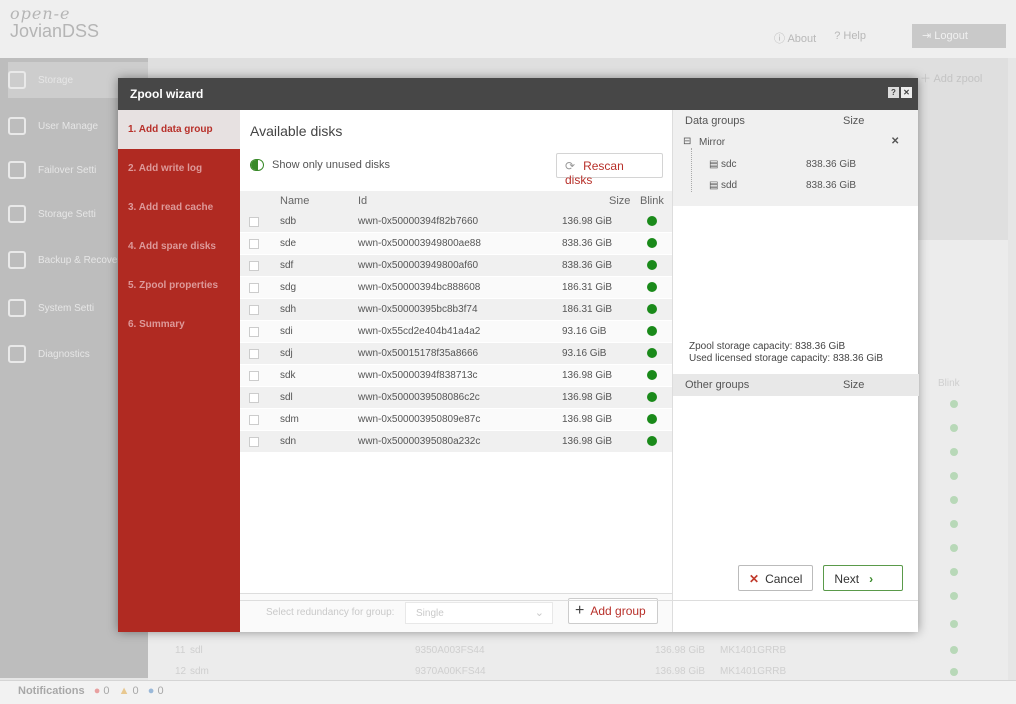  What do you see at coordinates (584, 331) in the screenshot?
I see `disk-size: 93.16 GiB` at bounding box center [584, 331].